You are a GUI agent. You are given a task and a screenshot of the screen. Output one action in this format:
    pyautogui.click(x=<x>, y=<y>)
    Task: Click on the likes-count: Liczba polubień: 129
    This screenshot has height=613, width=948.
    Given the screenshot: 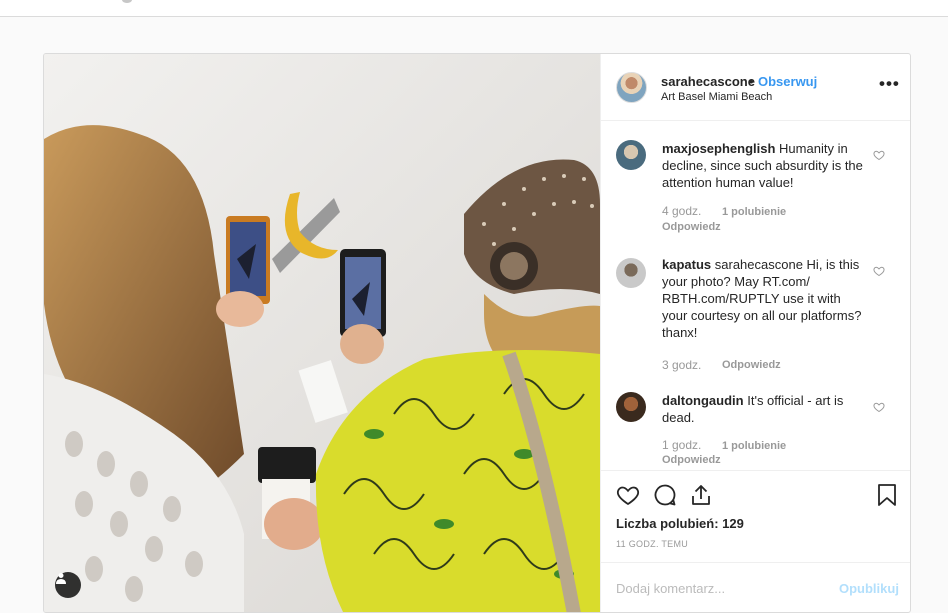 What is the action you would take?
    pyautogui.click(x=680, y=523)
    